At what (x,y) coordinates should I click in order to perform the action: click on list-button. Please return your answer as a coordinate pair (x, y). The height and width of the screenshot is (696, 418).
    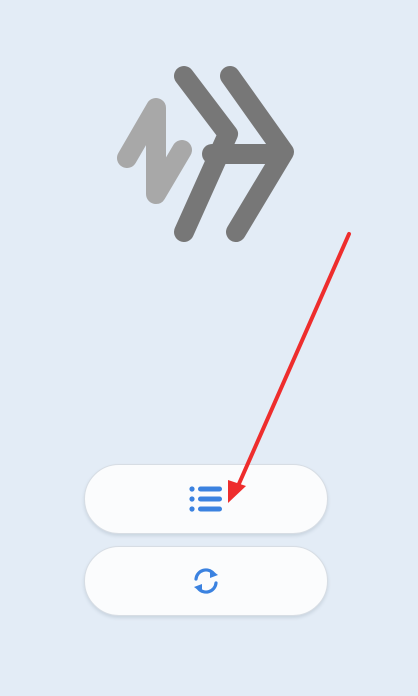
    Looking at the image, I should click on (206, 499).